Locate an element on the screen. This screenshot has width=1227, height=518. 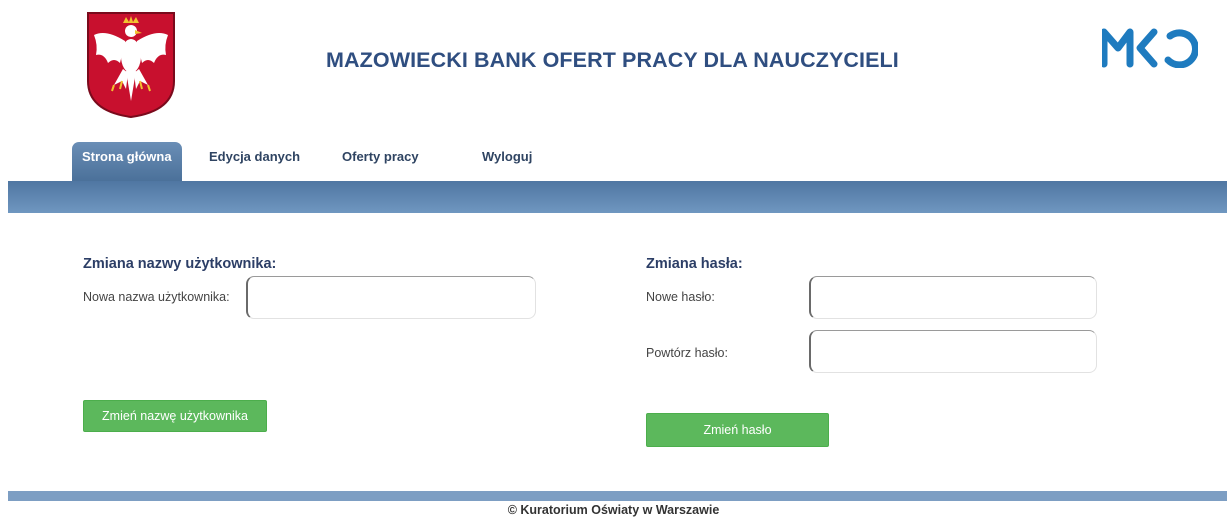
new-password-label: Nowe hasło: is located at coordinates (680, 297).